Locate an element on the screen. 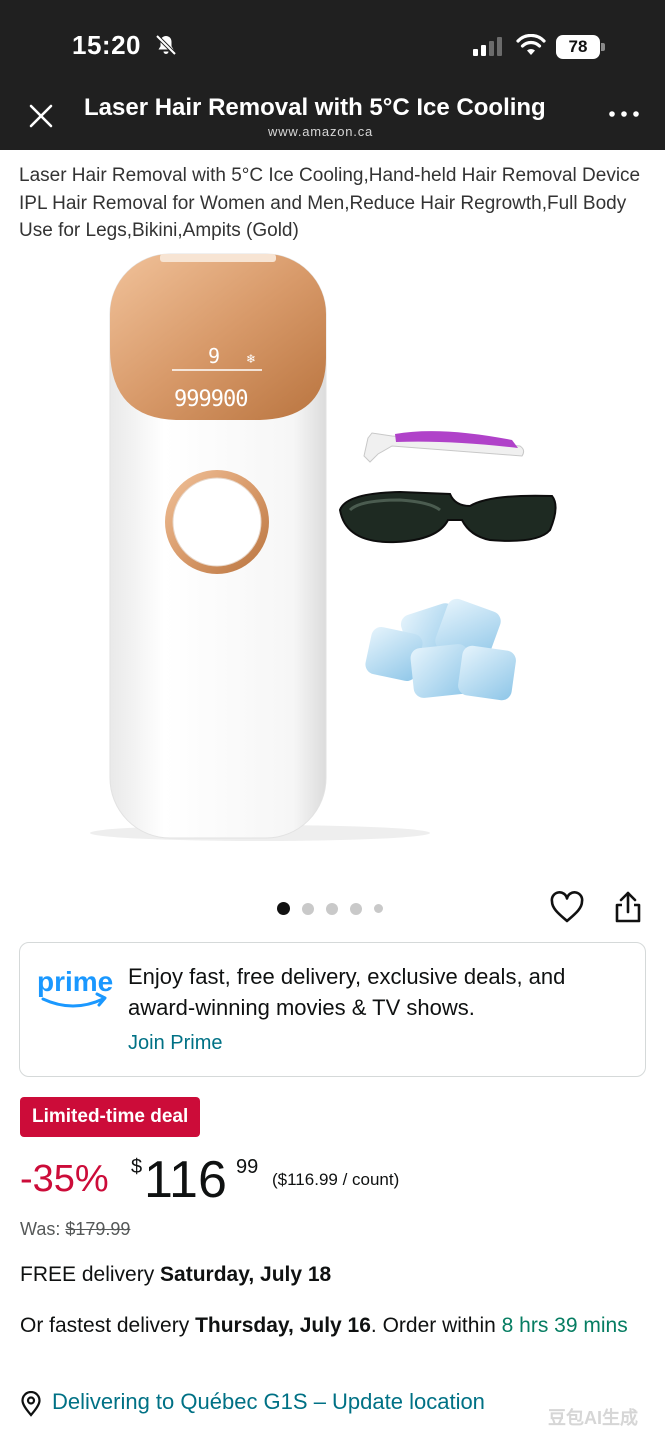 The width and height of the screenshot is (665, 1440). price-block: -35% $ 116 99 ($116.99 / count) is located at coordinates (340, 1181).